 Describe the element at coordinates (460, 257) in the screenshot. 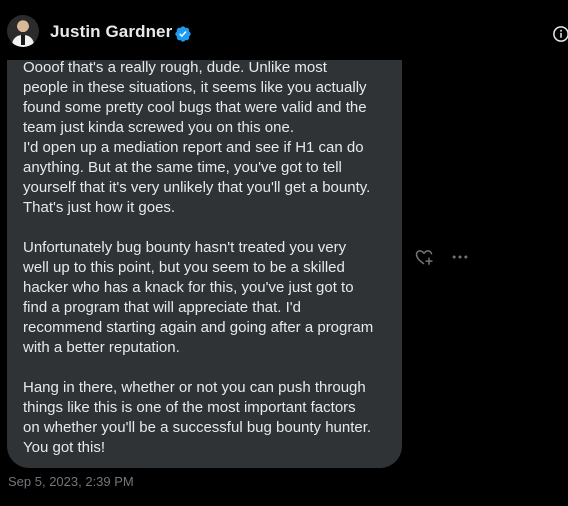

I see `more-horizontal-icon` at that location.